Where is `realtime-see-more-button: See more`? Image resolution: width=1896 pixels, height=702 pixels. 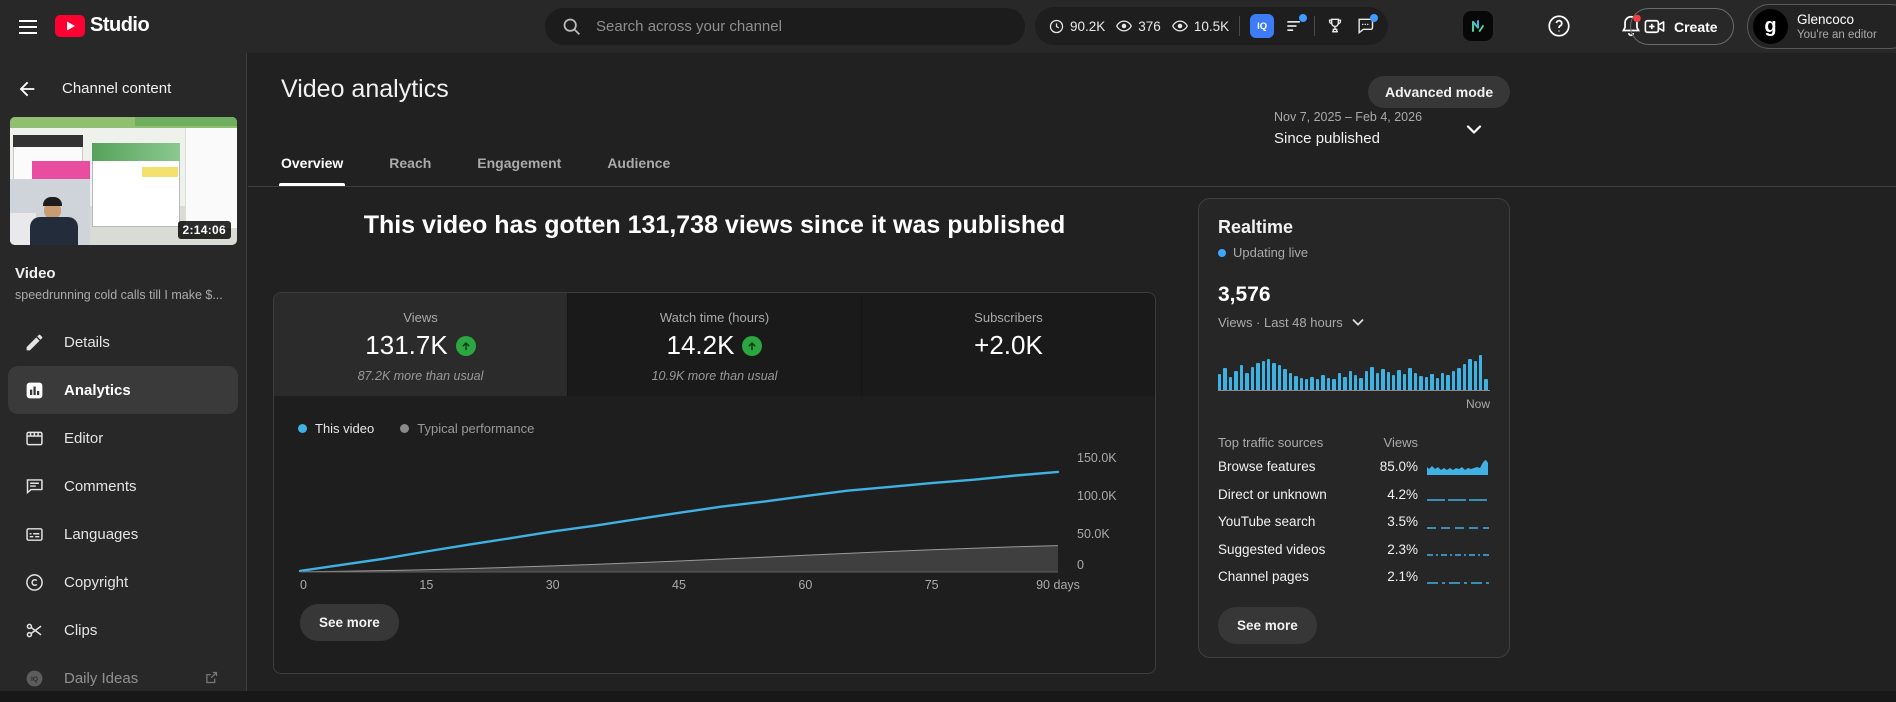
realtime-see-more-button: See more is located at coordinates (1267, 625).